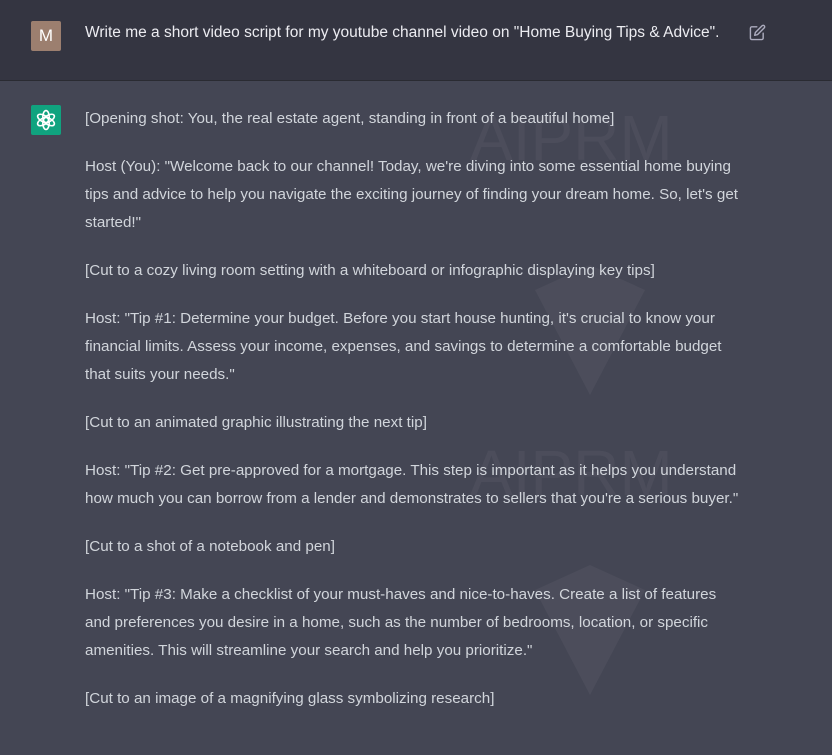 The width and height of the screenshot is (832, 755). I want to click on message-paragraph: [Cut to a shot of a notebook and pen], so click(210, 546).